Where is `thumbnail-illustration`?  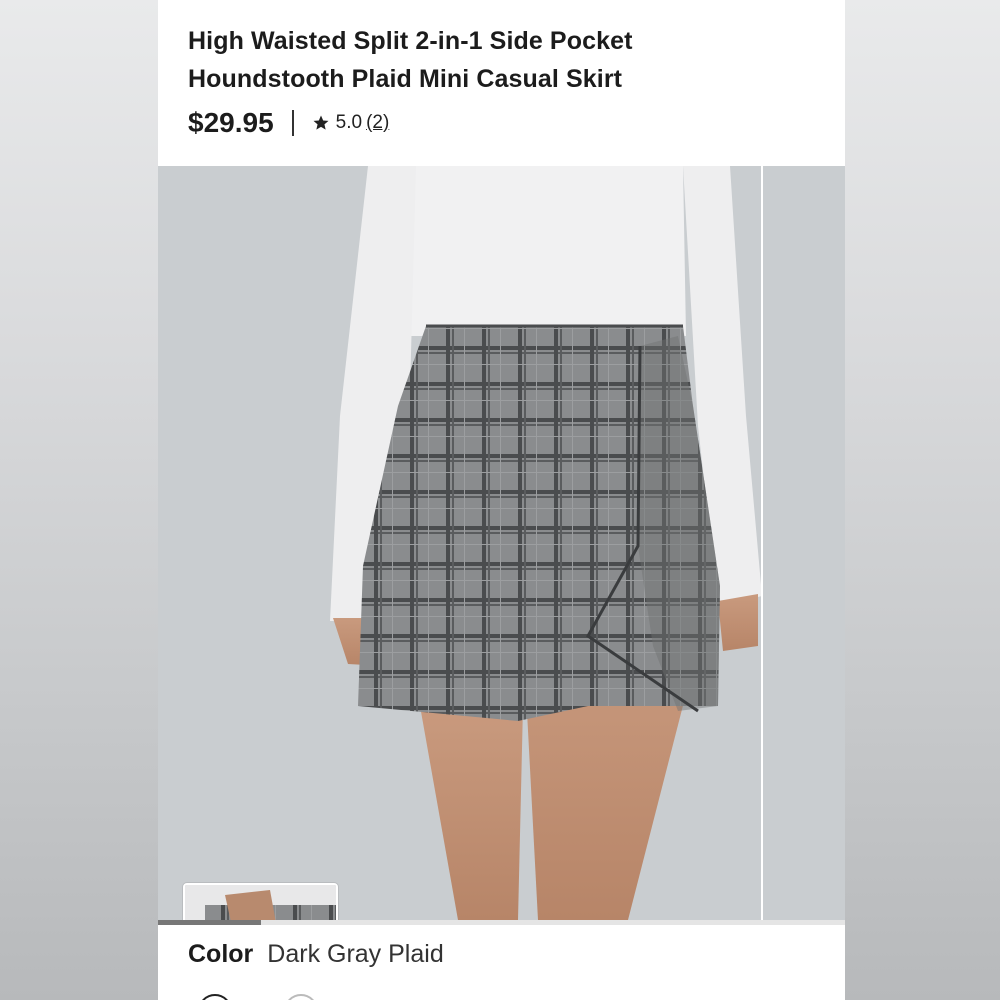
thumbnail-illustration is located at coordinates (260, 902).